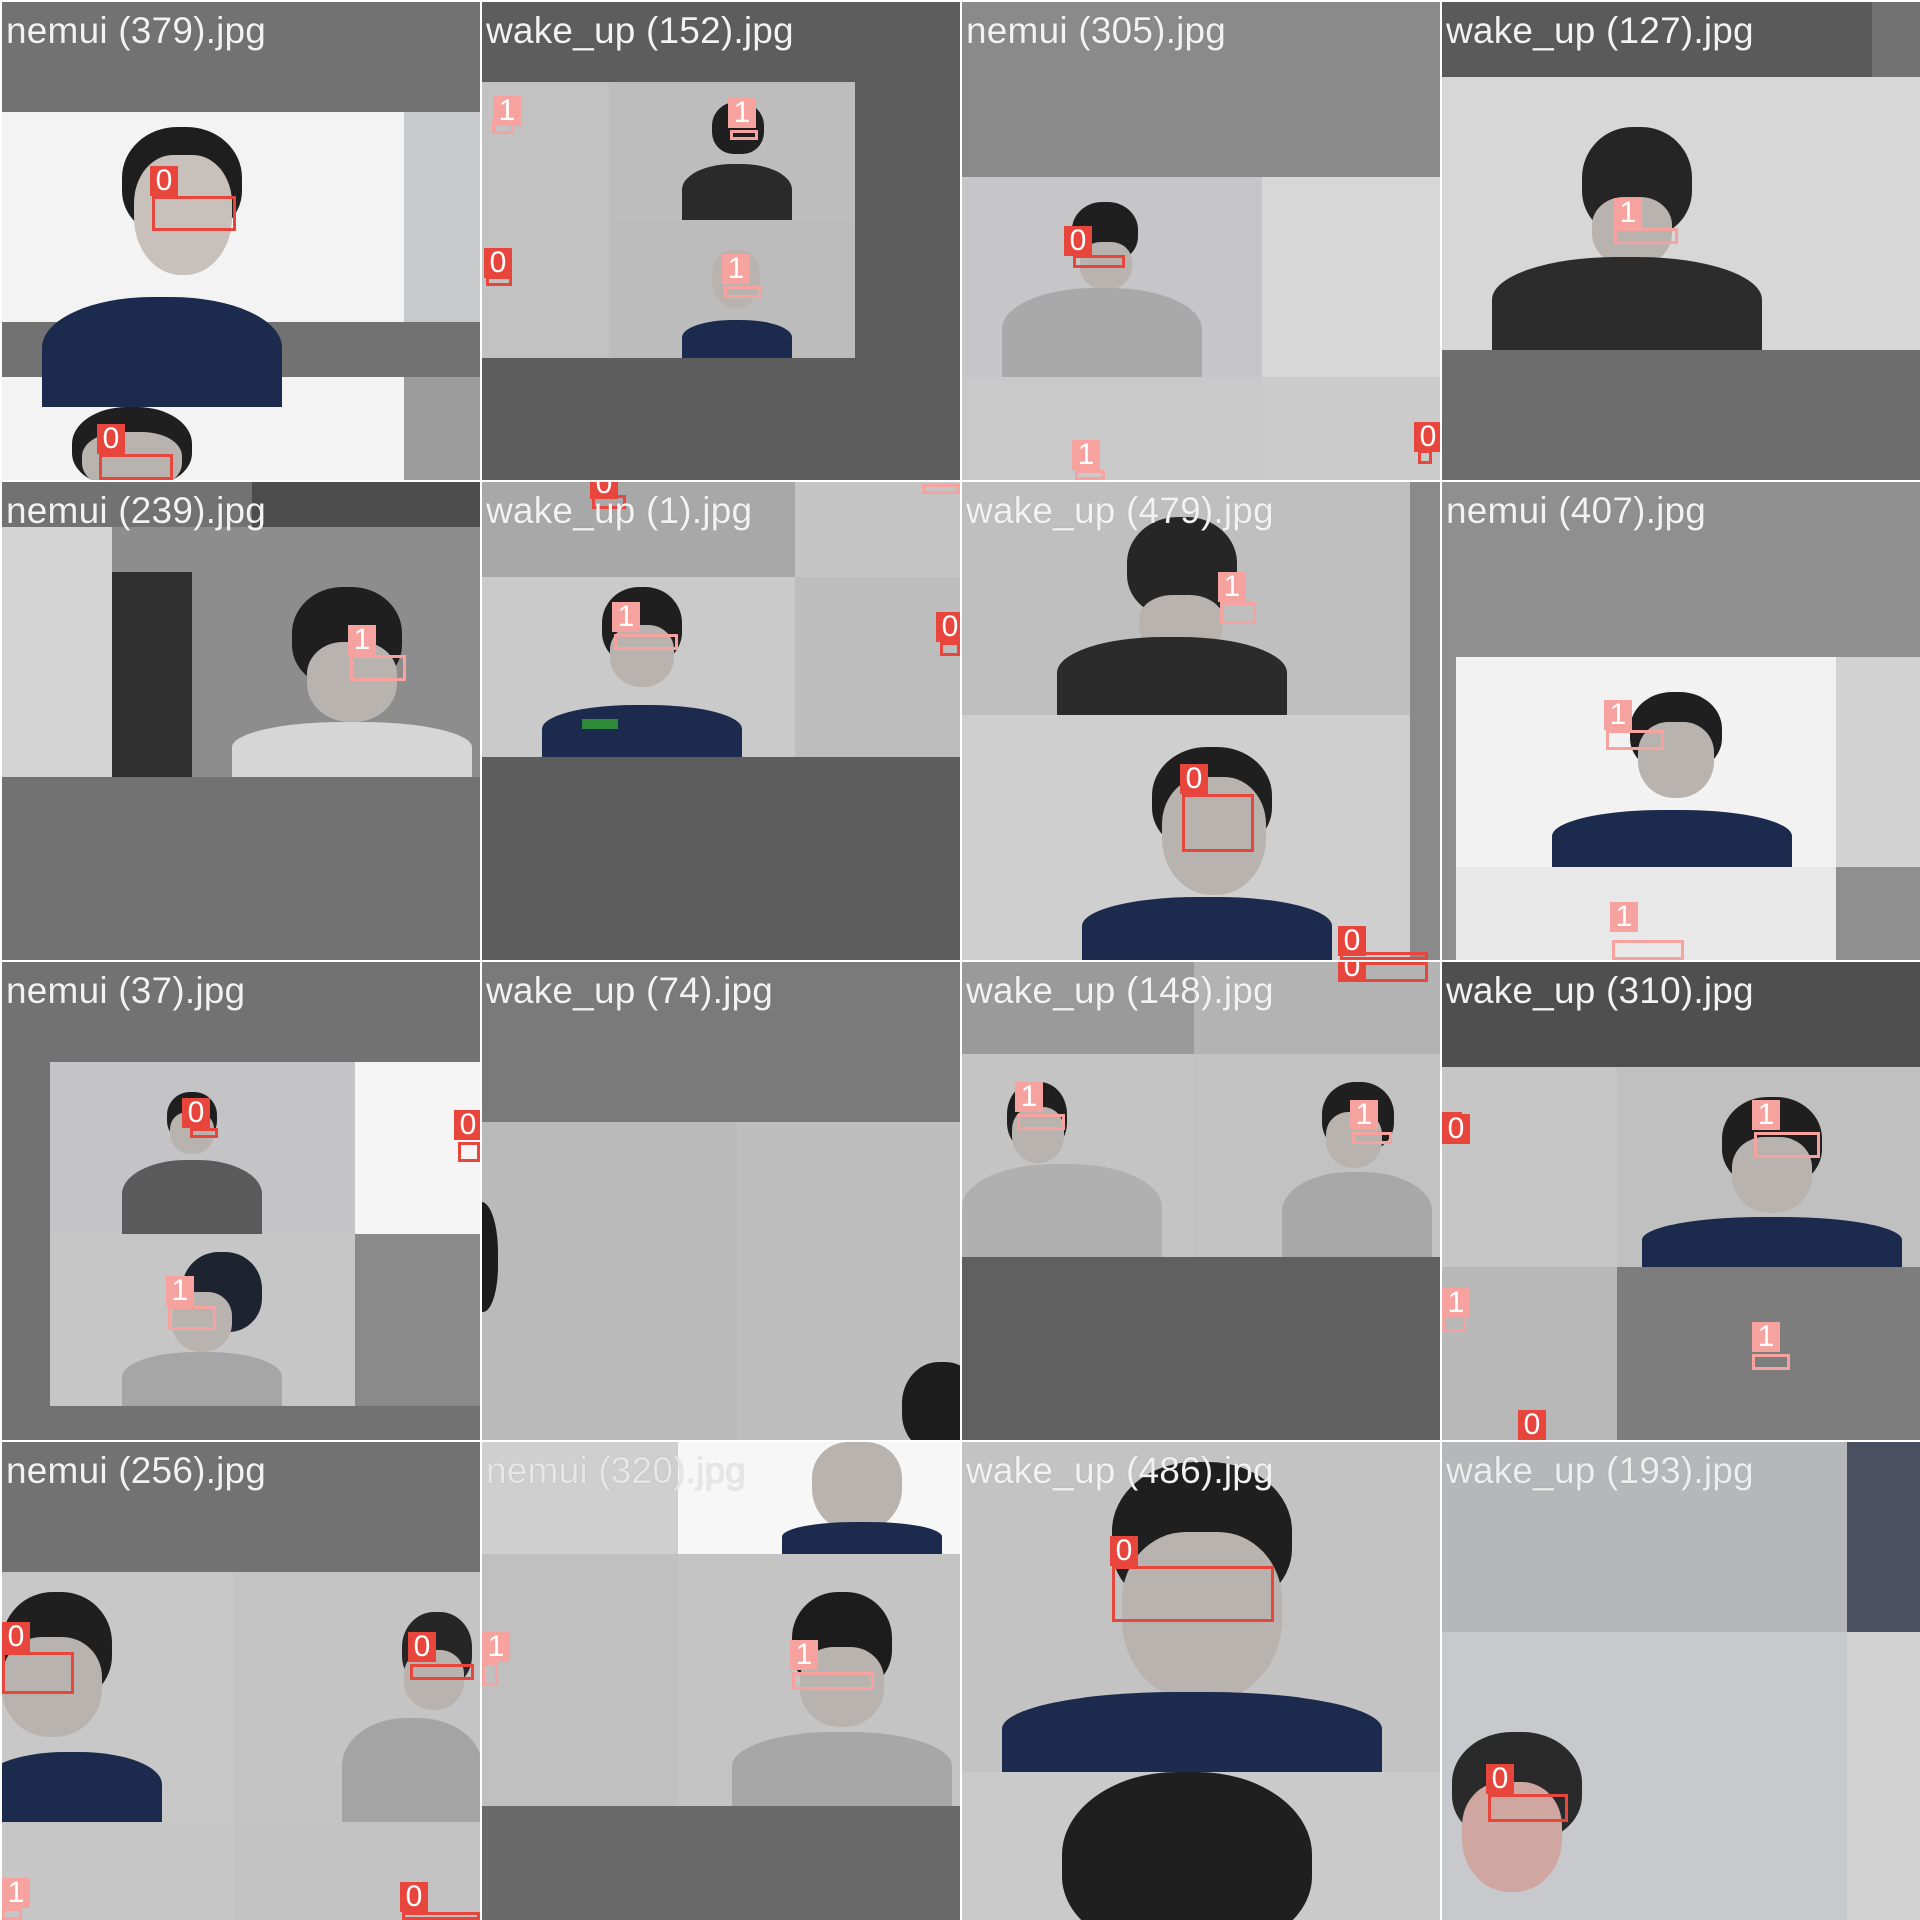 Image resolution: width=1920 pixels, height=1920 pixels. What do you see at coordinates (1600, 1470) in the screenshot?
I see `image-caption: wake_up (193).jpg` at bounding box center [1600, 1470].